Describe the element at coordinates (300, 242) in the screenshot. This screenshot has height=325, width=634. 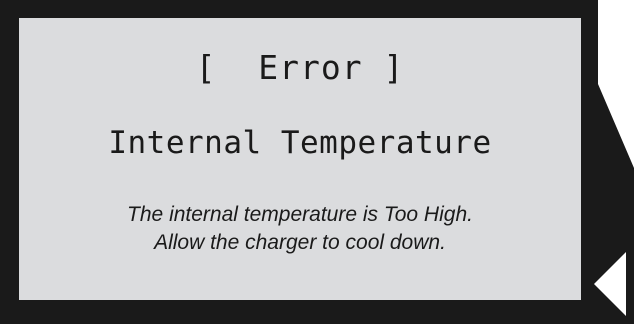
I see `error-message-line-2: Allow the charger to cool down.` at that location.